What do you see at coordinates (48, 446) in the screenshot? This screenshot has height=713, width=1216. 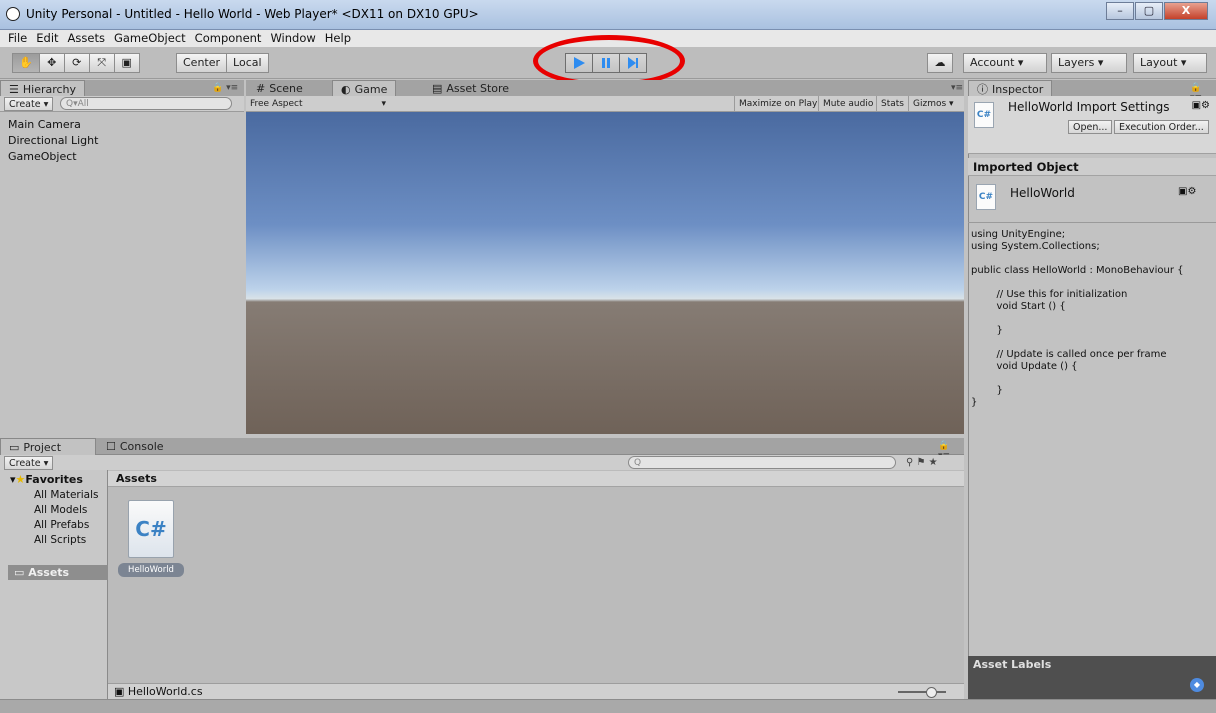 I see `tab-project: ▭ Project` at bounding box center [48, 446].